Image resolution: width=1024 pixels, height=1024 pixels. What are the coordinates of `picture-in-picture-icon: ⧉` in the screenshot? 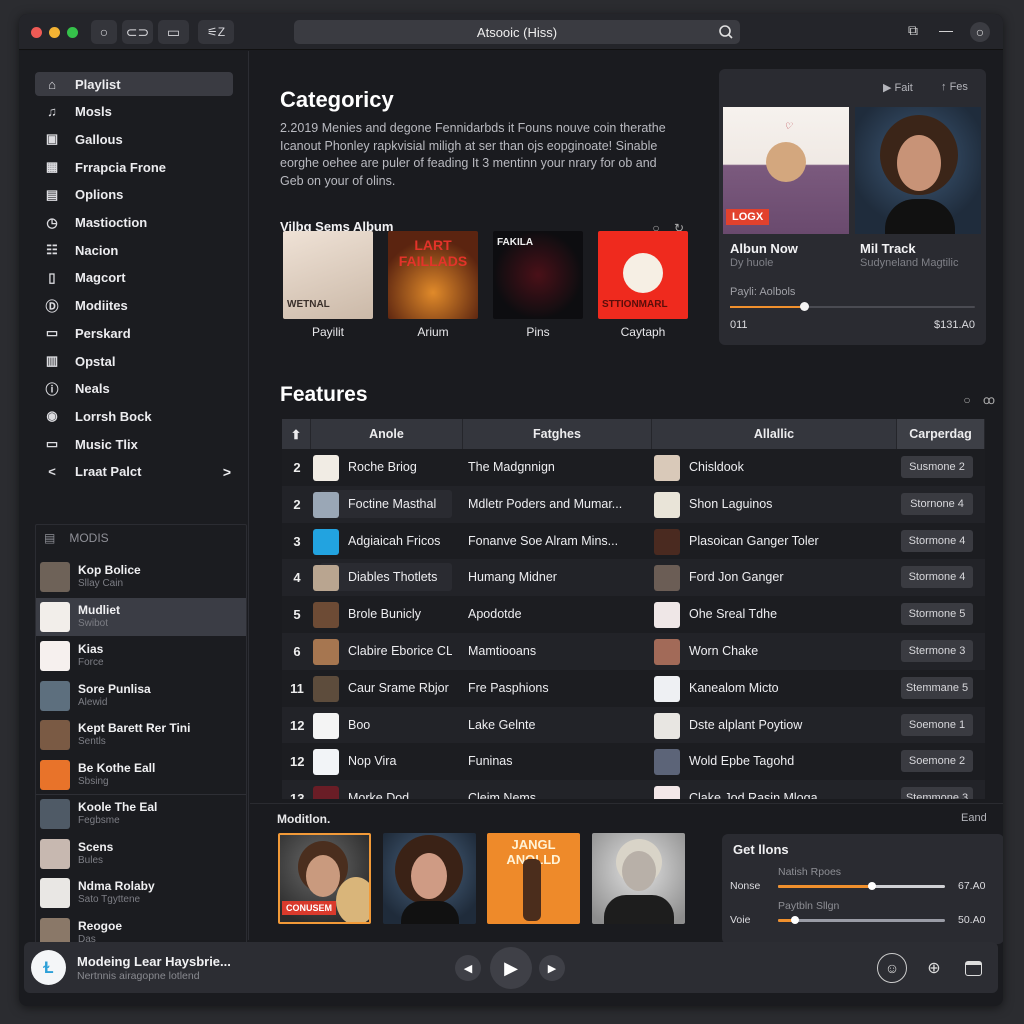 It's located at (913, 32).